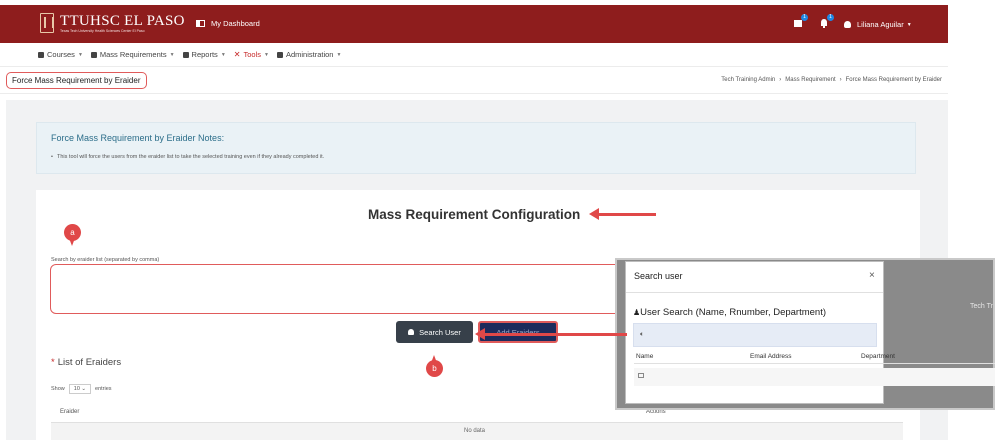 The image size is (995, 440). I want to click on menu-courses-label: Courses, so click(61, 54).